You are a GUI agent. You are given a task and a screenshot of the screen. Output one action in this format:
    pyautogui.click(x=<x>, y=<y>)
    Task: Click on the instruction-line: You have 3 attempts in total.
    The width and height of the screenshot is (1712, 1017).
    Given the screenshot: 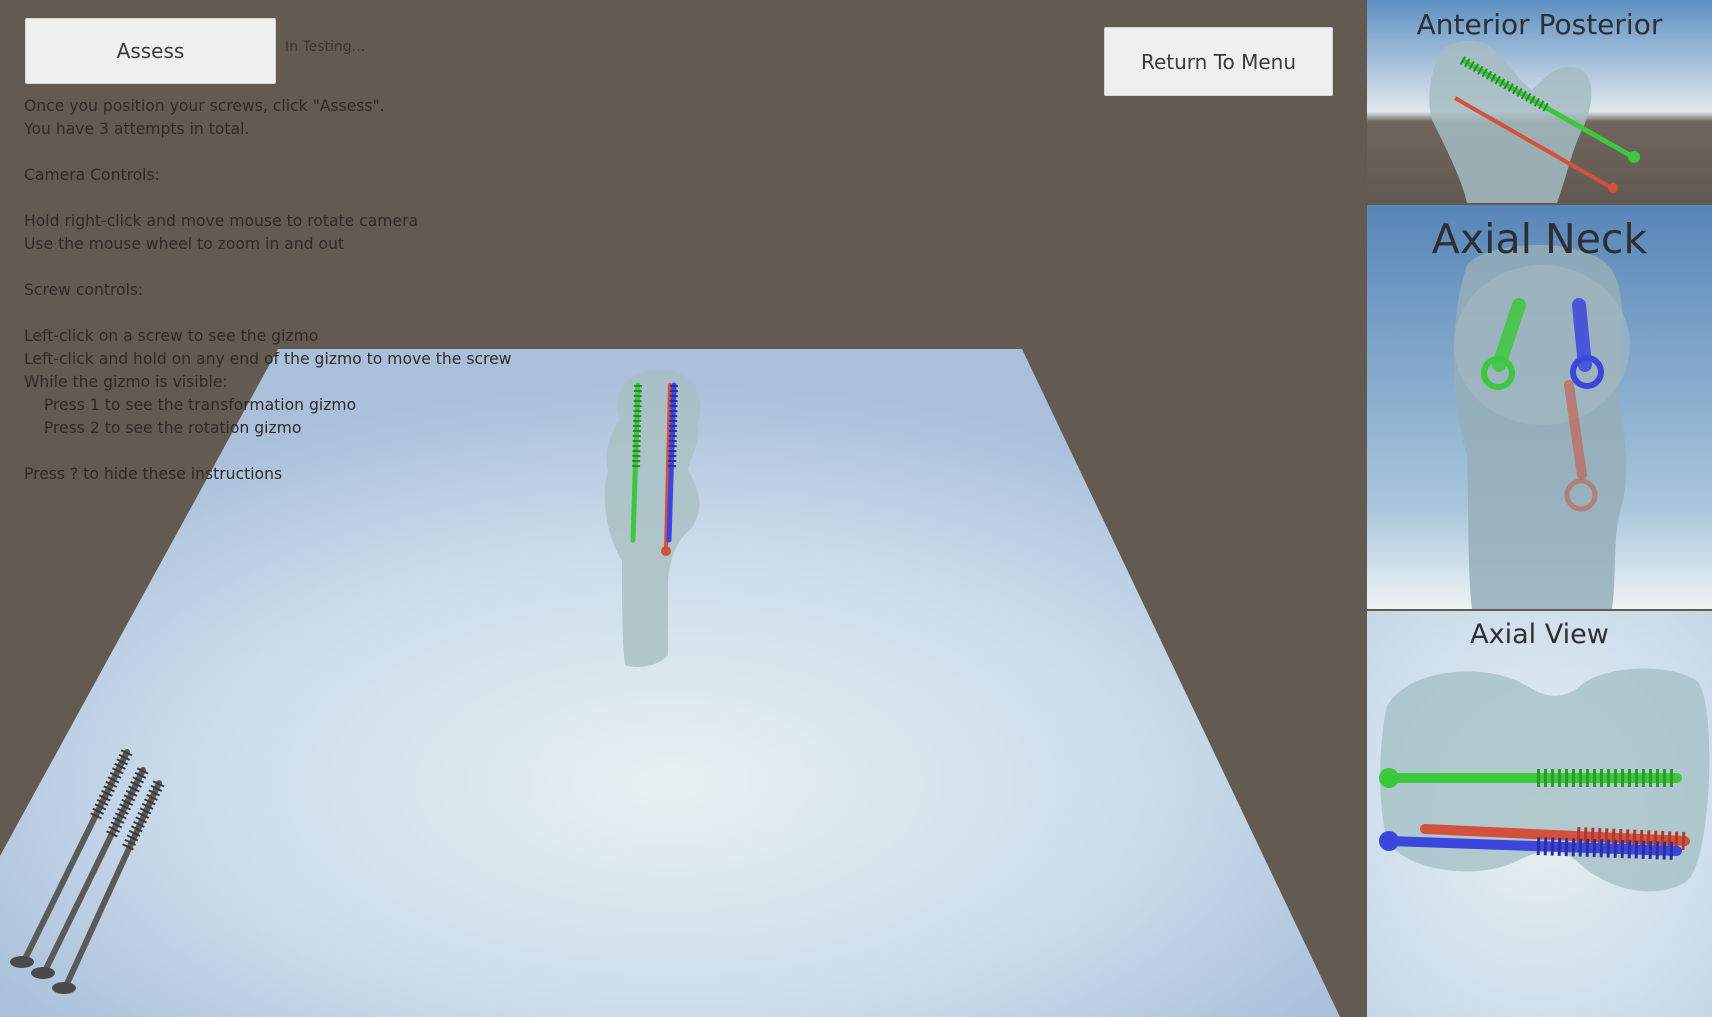 What is the action you would take?
    pyautogui.click(x=137, y=129)
    